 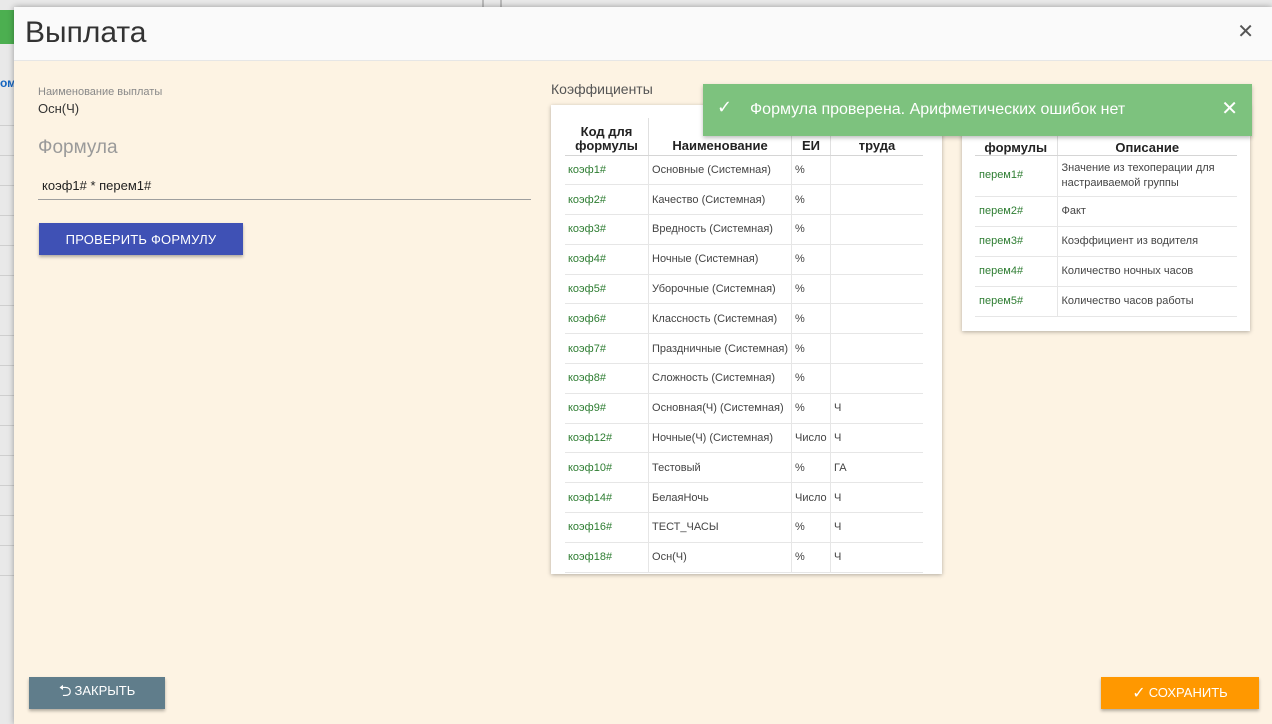 I want to click on cell-code: коэф5#, so click(x=607, y=289).